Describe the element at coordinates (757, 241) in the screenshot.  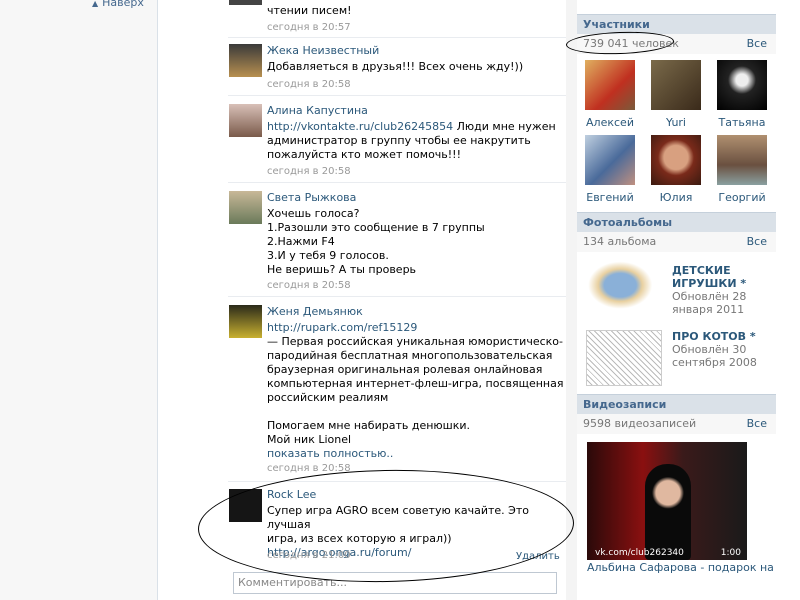
I see `albums-all-link: Все` at that location.